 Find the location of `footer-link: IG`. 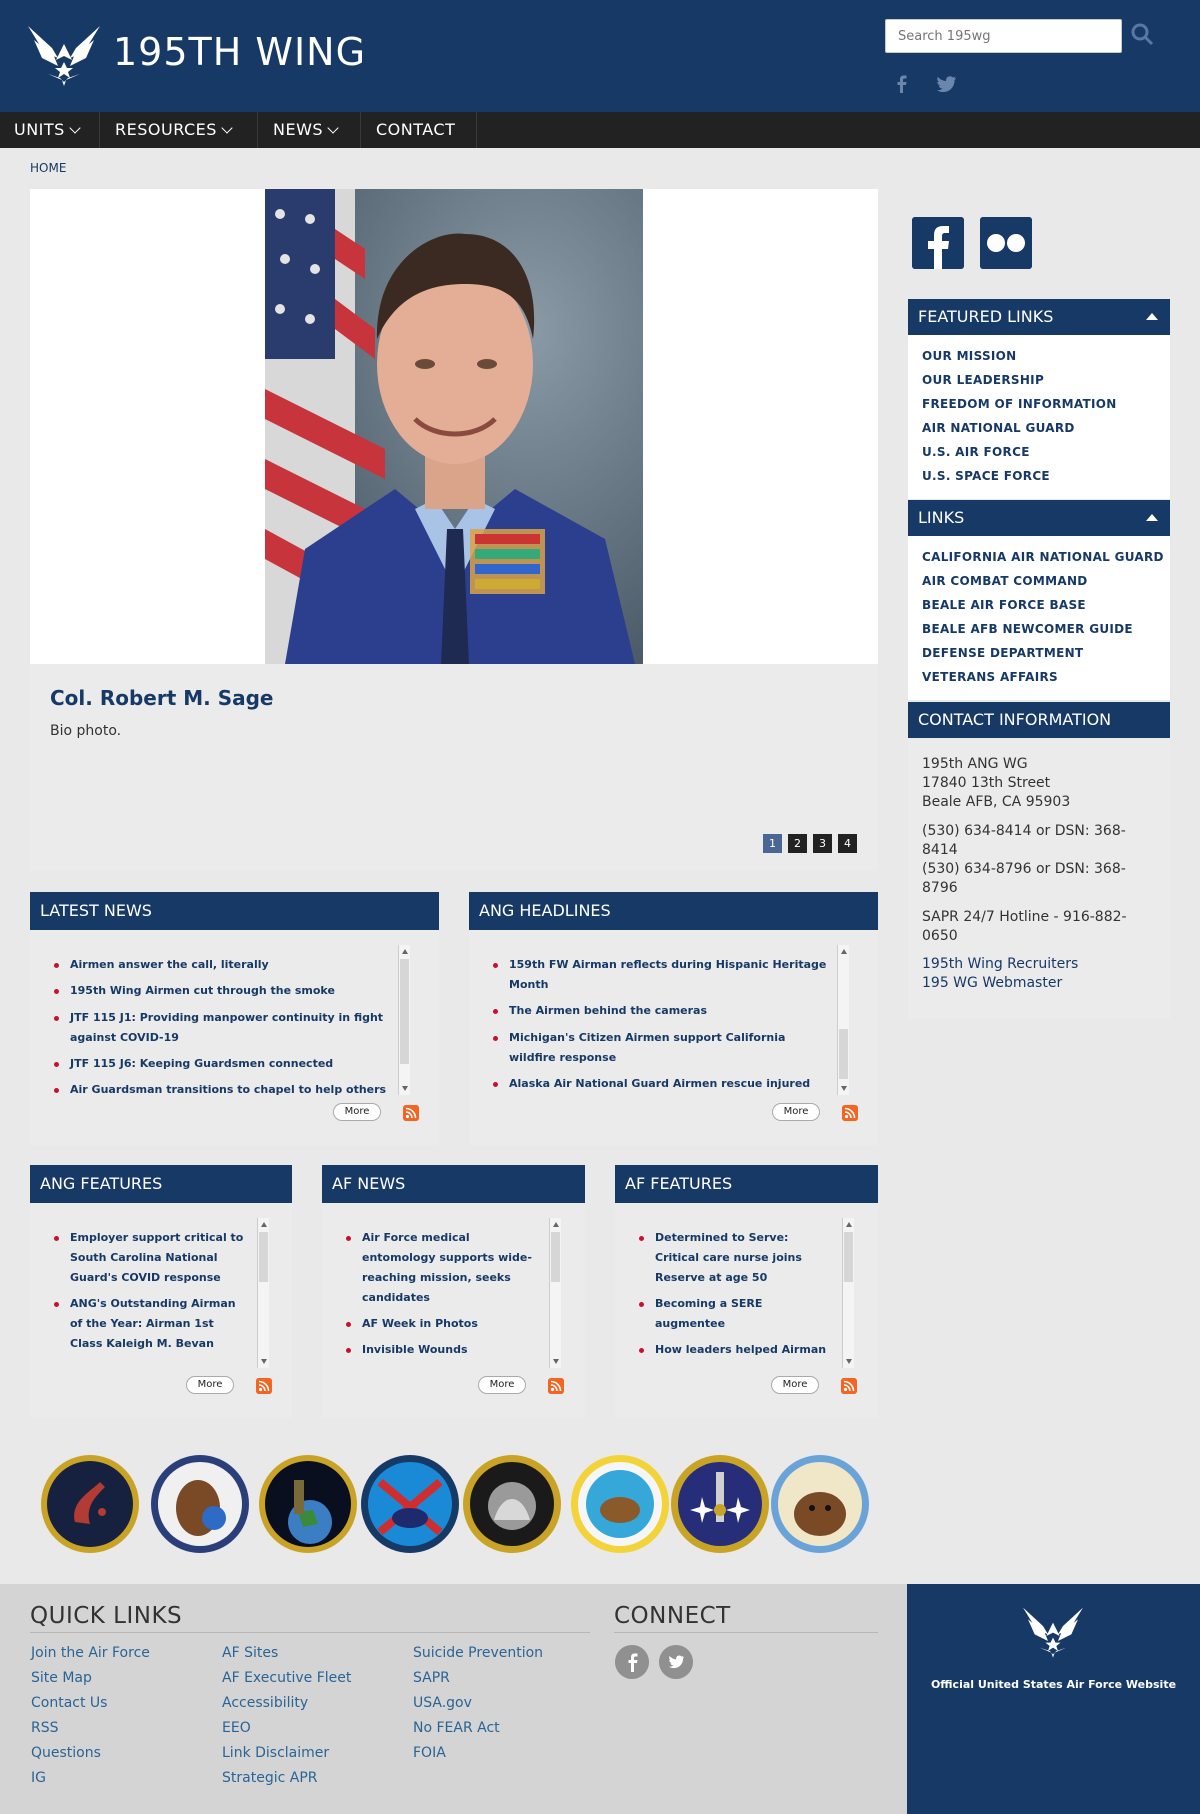

footer-link: IG is located at coordinates (38, 1778).